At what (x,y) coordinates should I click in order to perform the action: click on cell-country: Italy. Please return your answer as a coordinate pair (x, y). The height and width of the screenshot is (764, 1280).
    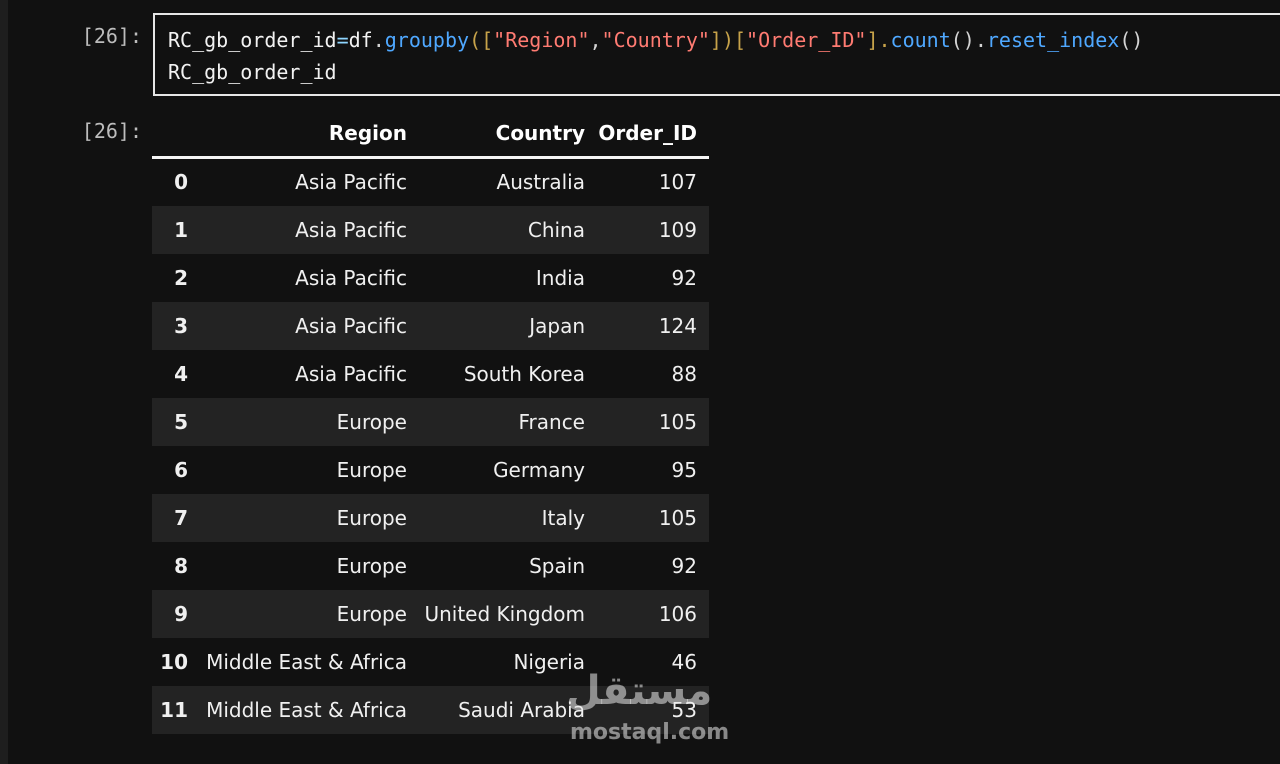
    Looking at the image, I should click on (563, 517).